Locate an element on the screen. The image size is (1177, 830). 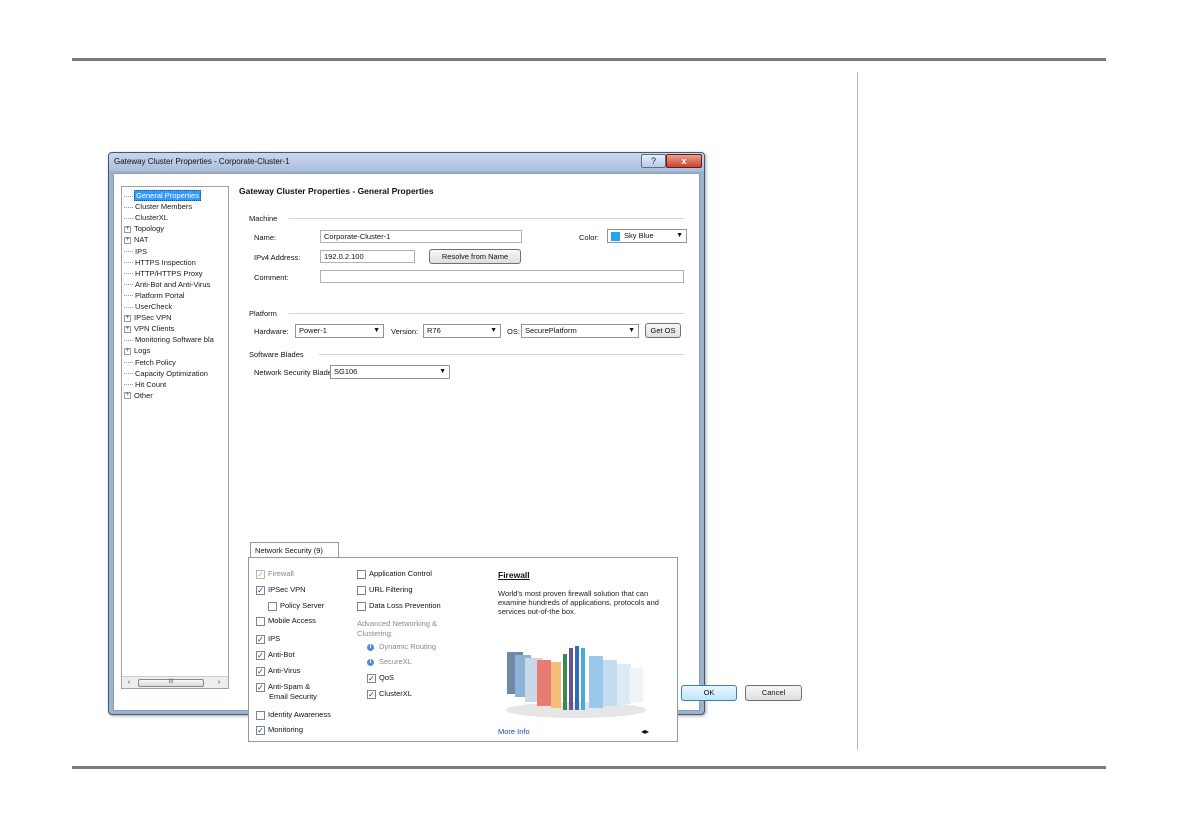
tree-item-other: + Other is located at coordinates (139, 396).